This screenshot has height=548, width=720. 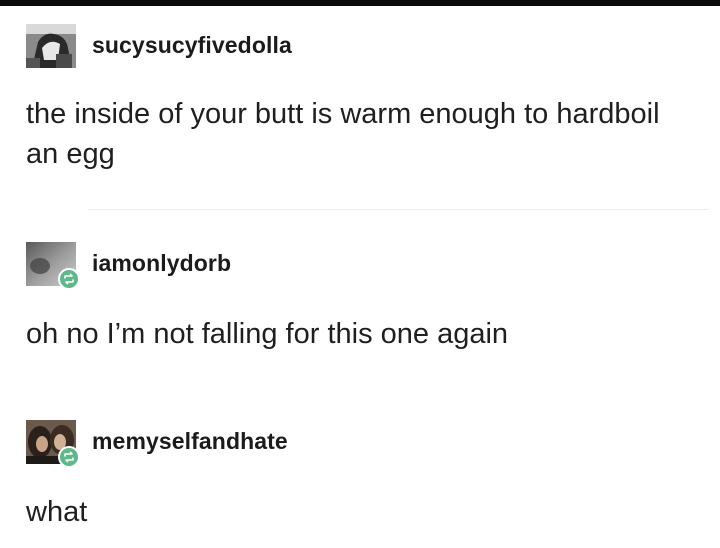 What do you see at coordinates (398, 209) in the screenshot?
I see `post-divider` at bounding box center [398, 209].